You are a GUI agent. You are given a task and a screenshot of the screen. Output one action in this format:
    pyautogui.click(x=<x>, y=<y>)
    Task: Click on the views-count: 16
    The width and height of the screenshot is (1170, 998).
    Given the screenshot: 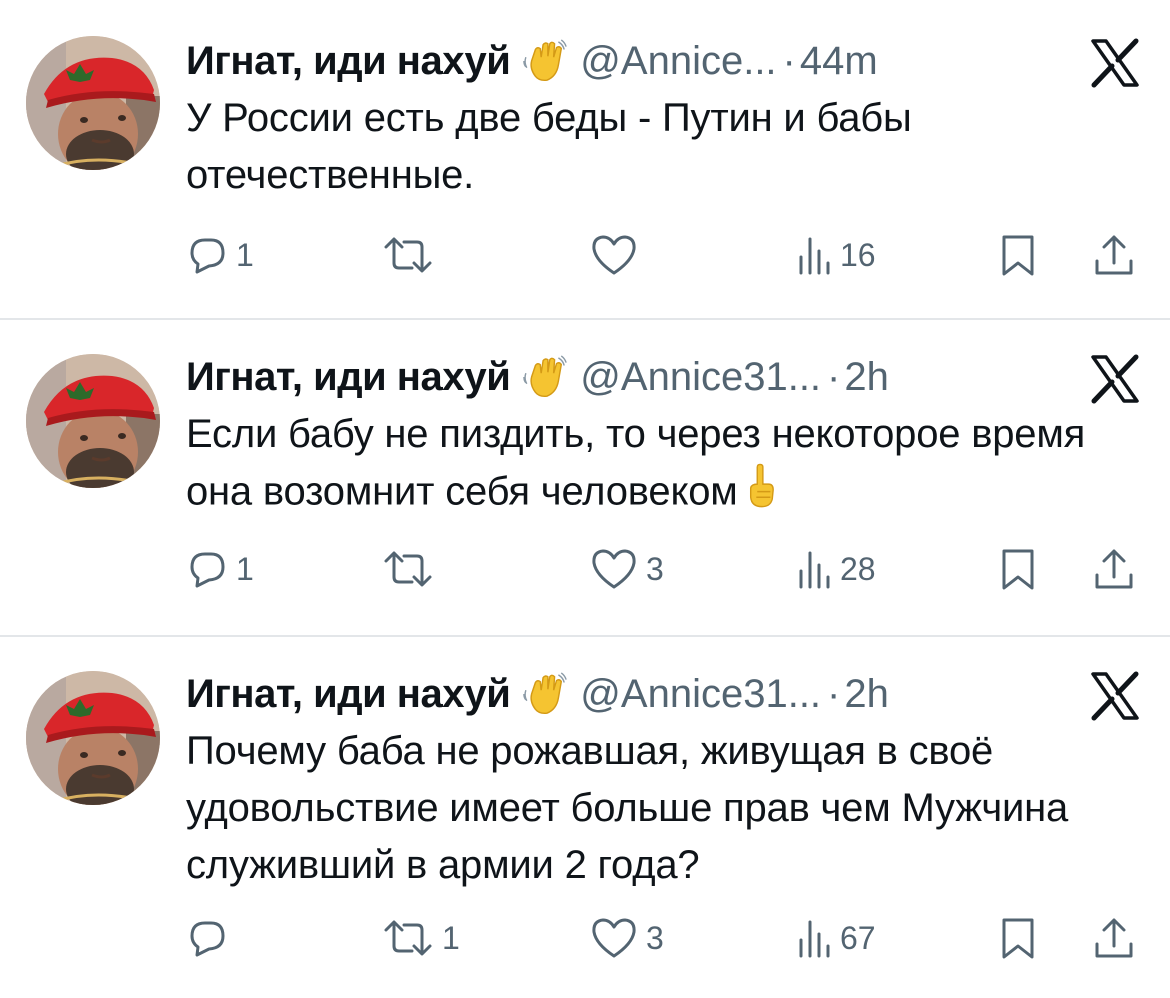 What is the action you would take?
    pyautogui.click(x=858, y=254)
    